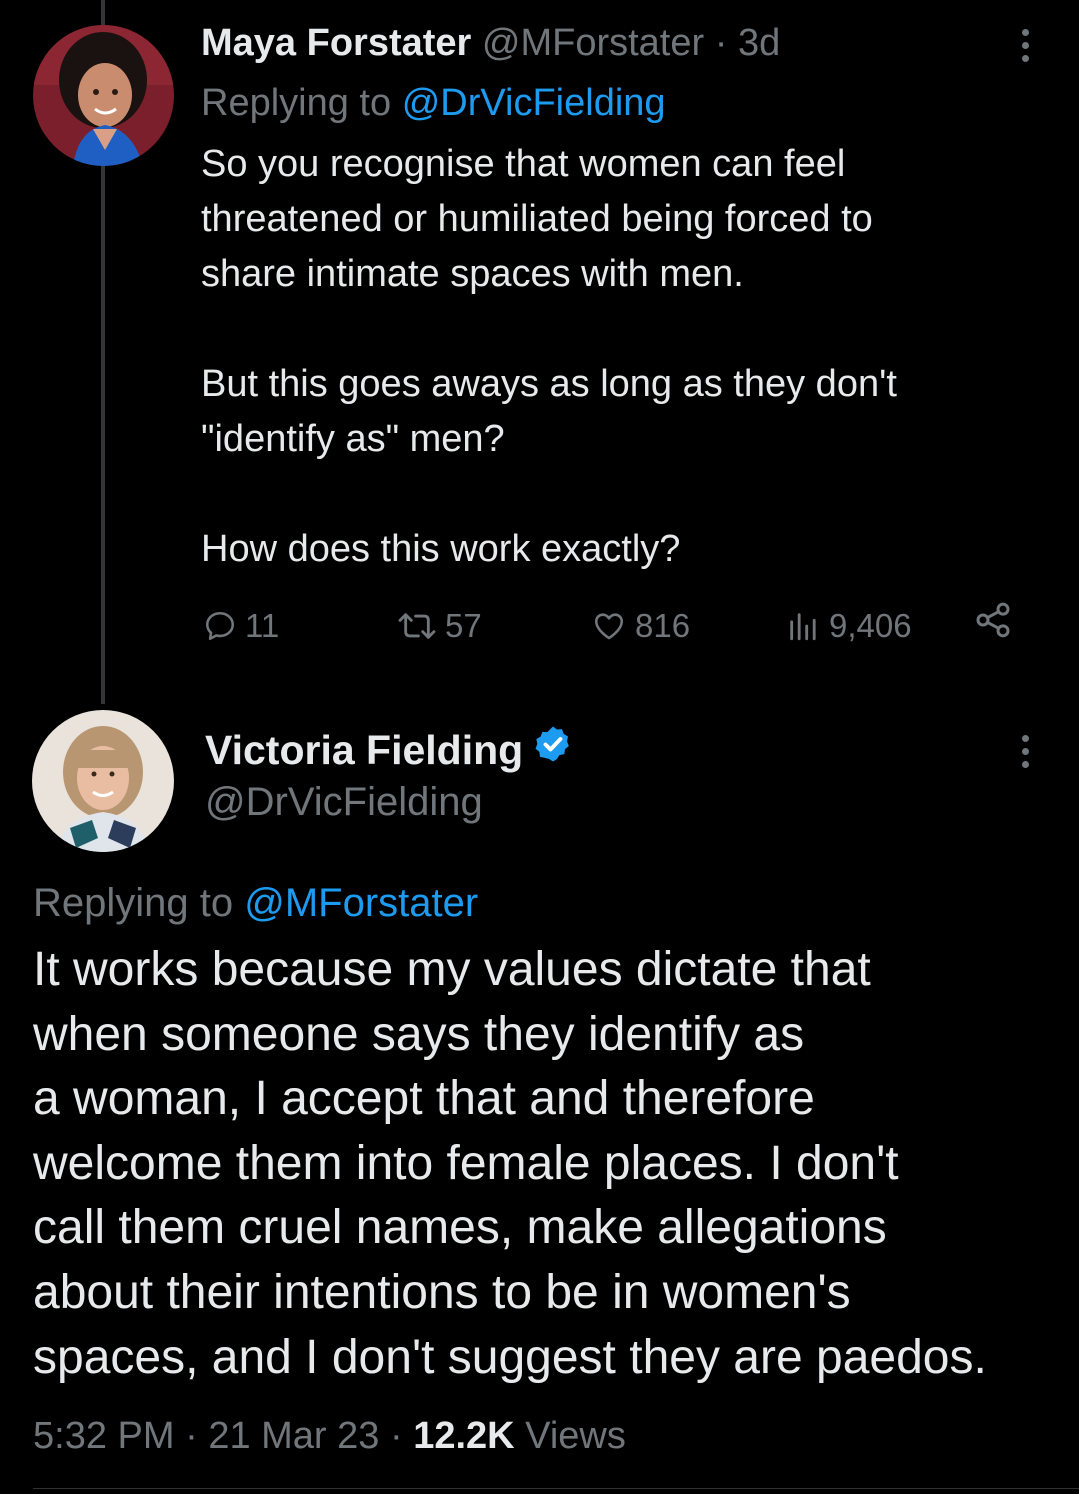  What do you see at coordinates (556, 1488) in the screenshot?
I see `divider` at bounding box center [556, 1488].